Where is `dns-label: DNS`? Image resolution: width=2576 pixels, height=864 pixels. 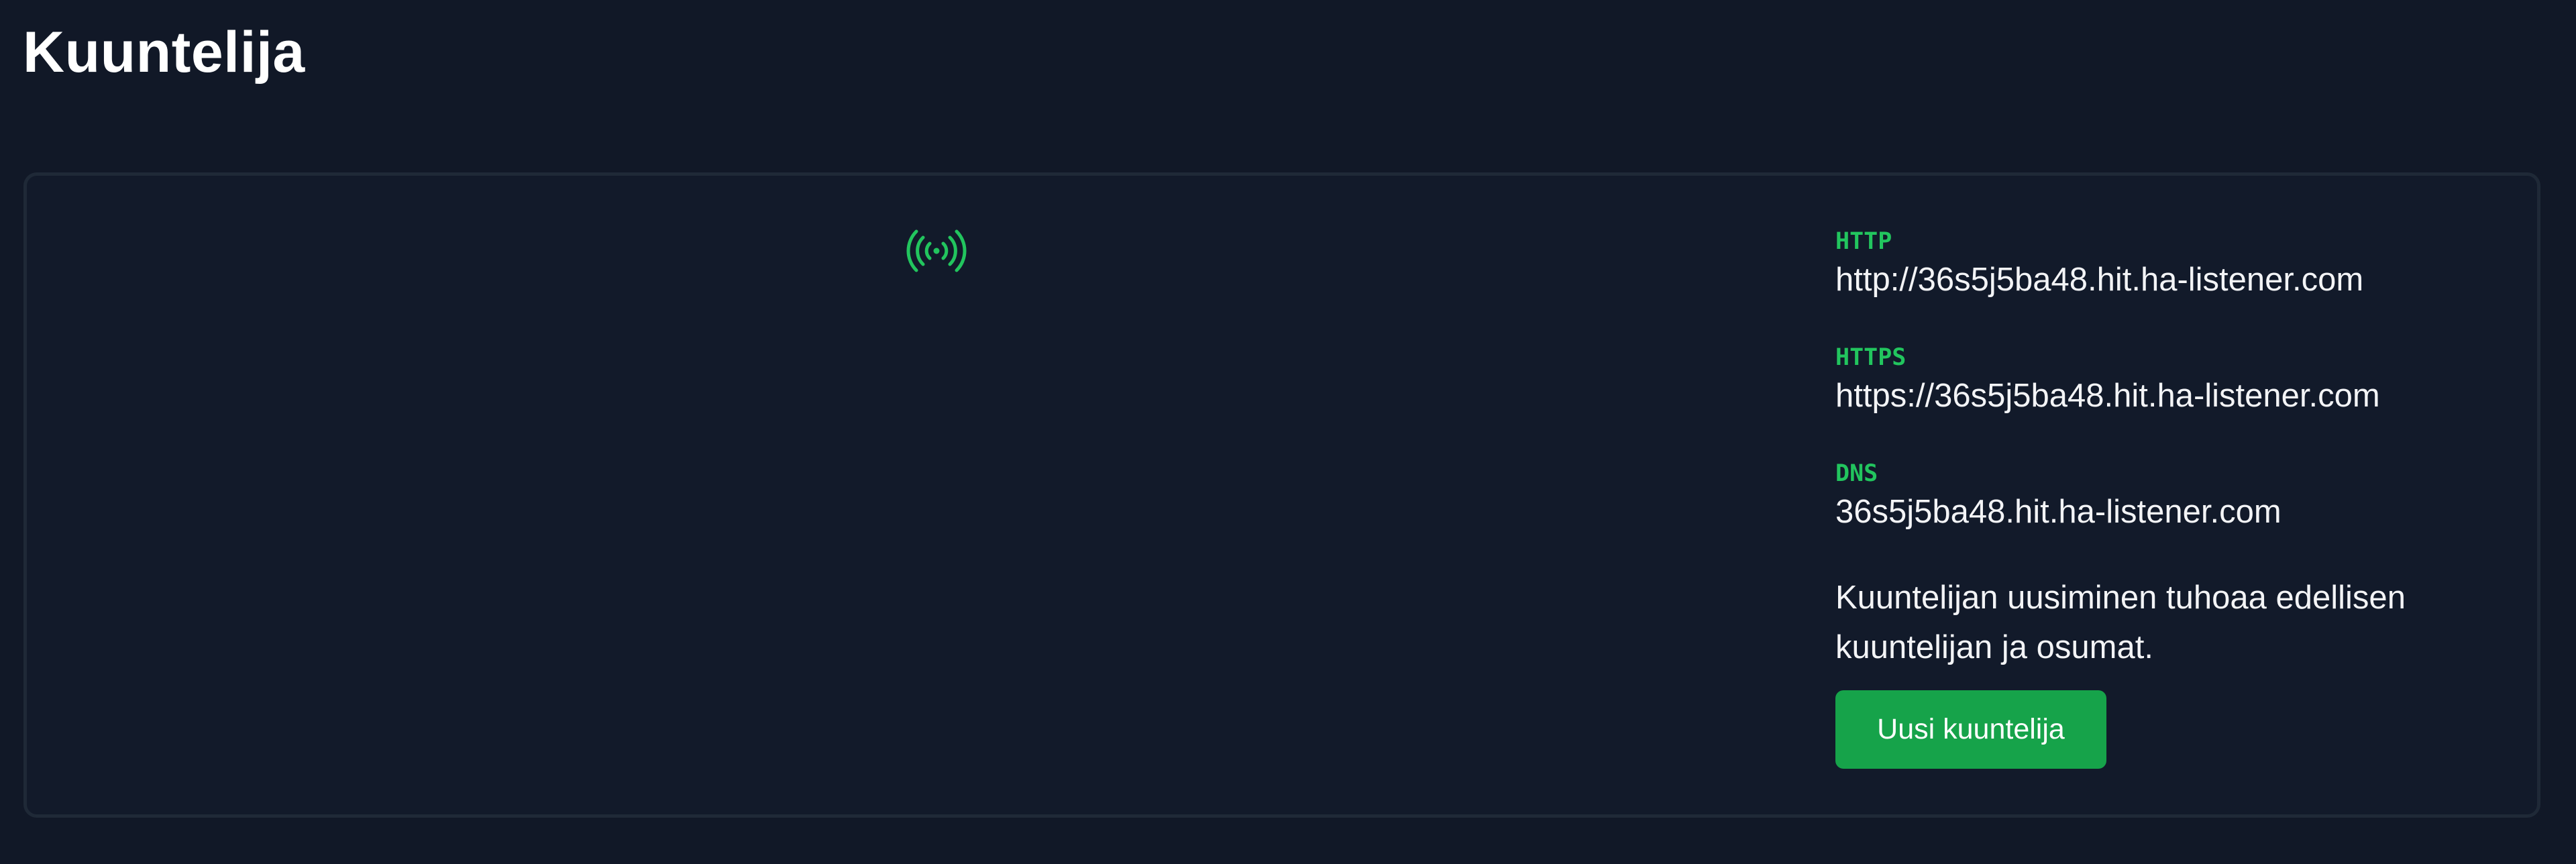
dns-label: DNS is located at coordinates (1856, 474).